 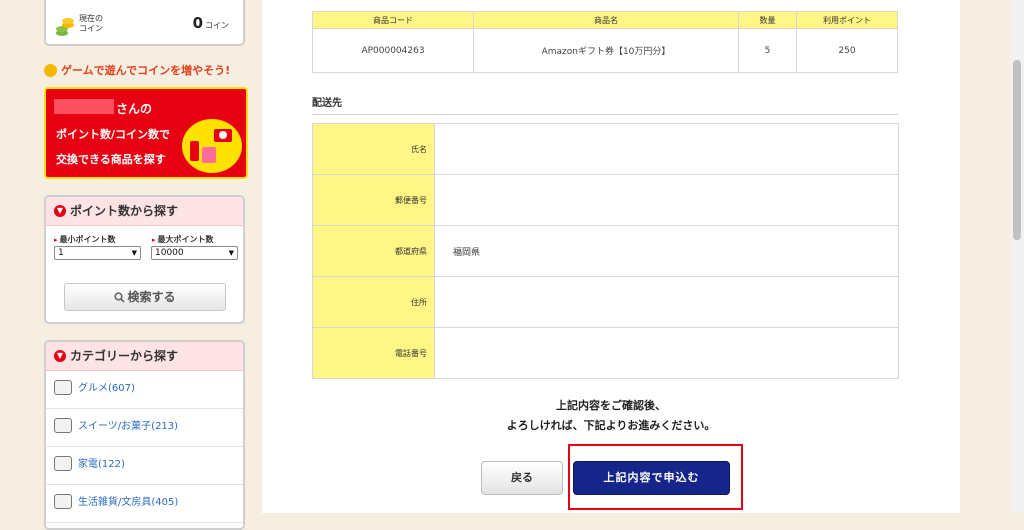 What do you see at coordinates (113, 134) in the screenshot?
I see `banner-line1: ポイント数/コイン数で` at bounding box center [113, 134].